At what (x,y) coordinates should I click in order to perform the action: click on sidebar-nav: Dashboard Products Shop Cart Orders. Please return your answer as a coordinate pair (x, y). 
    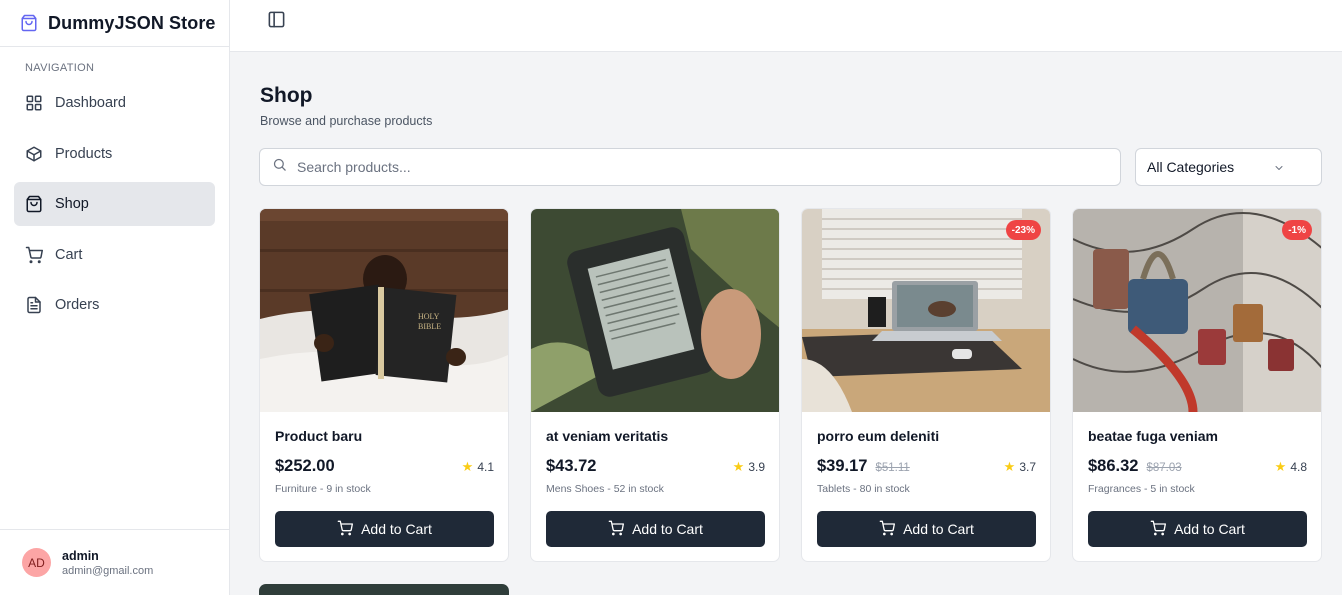
    Looking at the image, I should click on (114, 207).